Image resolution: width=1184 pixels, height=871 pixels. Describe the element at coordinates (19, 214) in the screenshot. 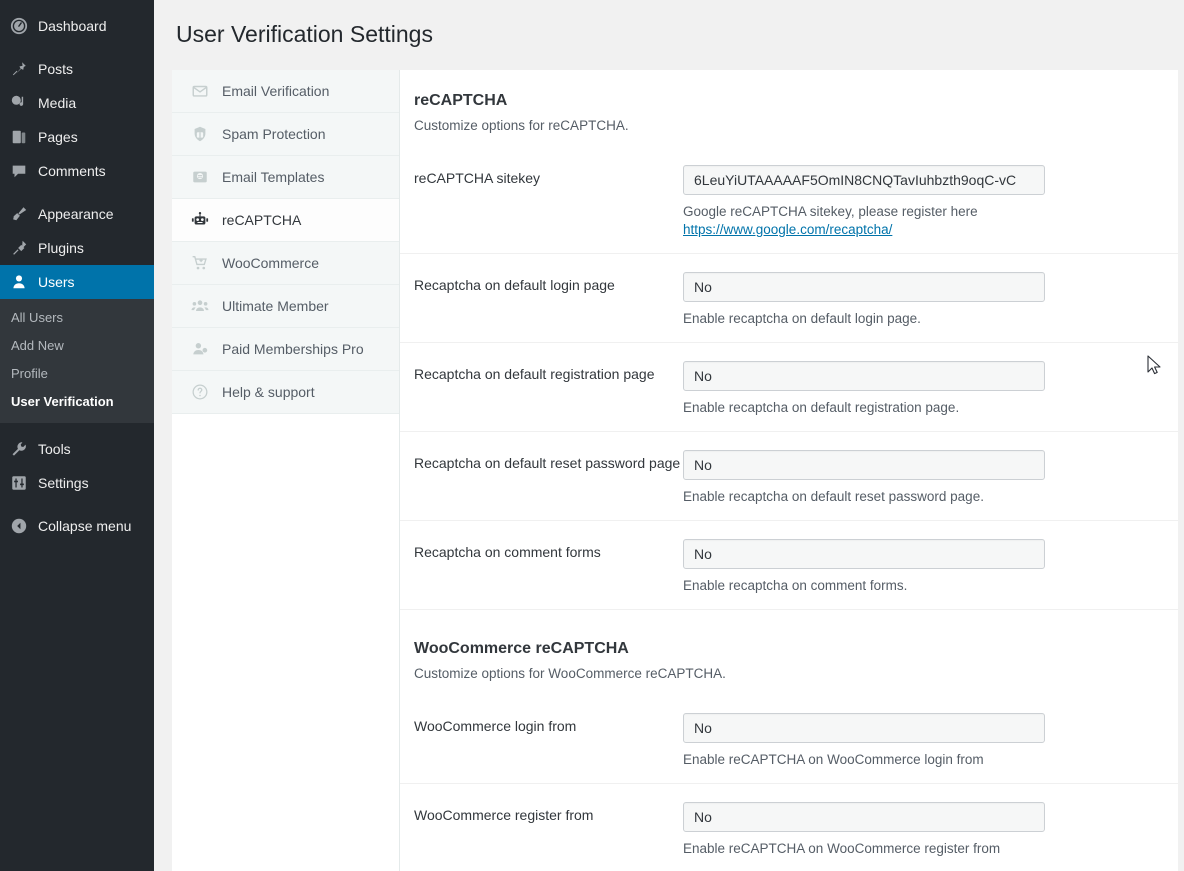

I see `brush-icon` at that location.